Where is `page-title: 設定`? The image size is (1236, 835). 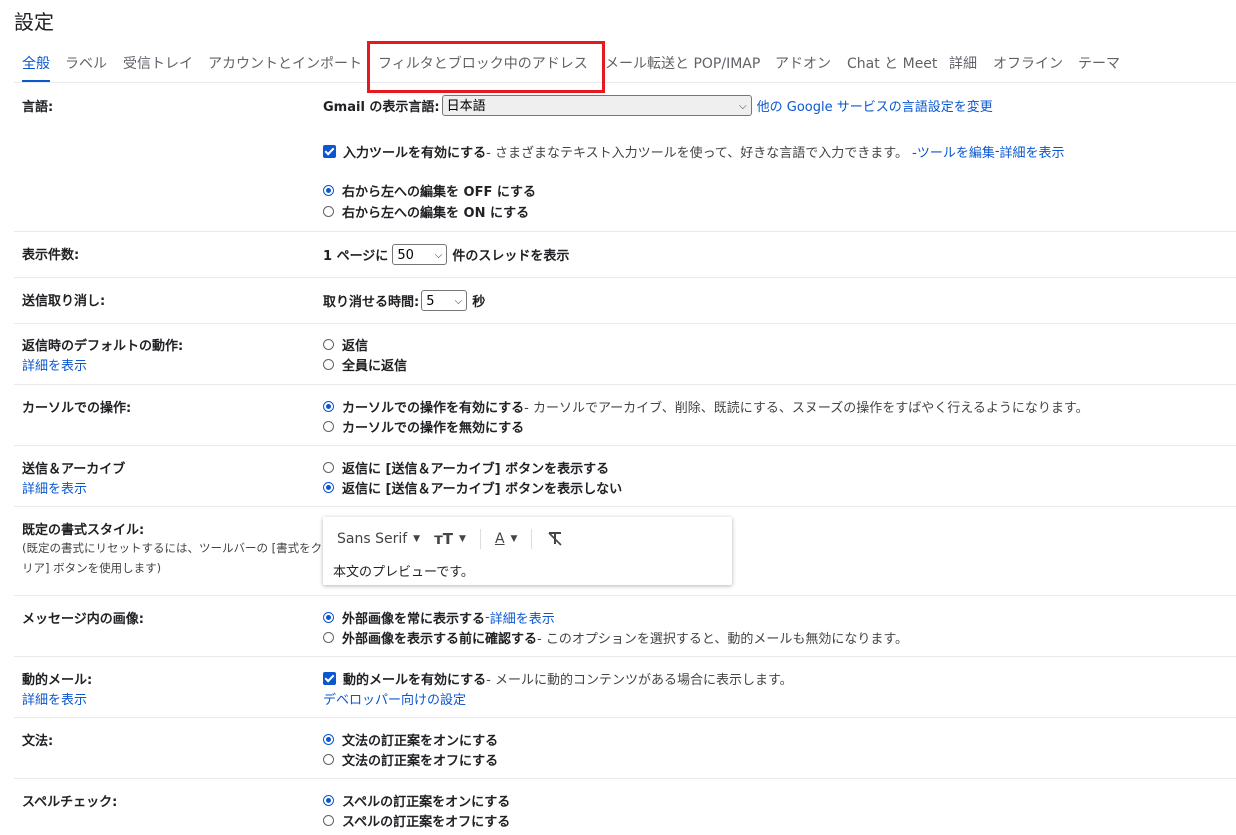
page-title: 設定 is located at coordinates (34, 22).